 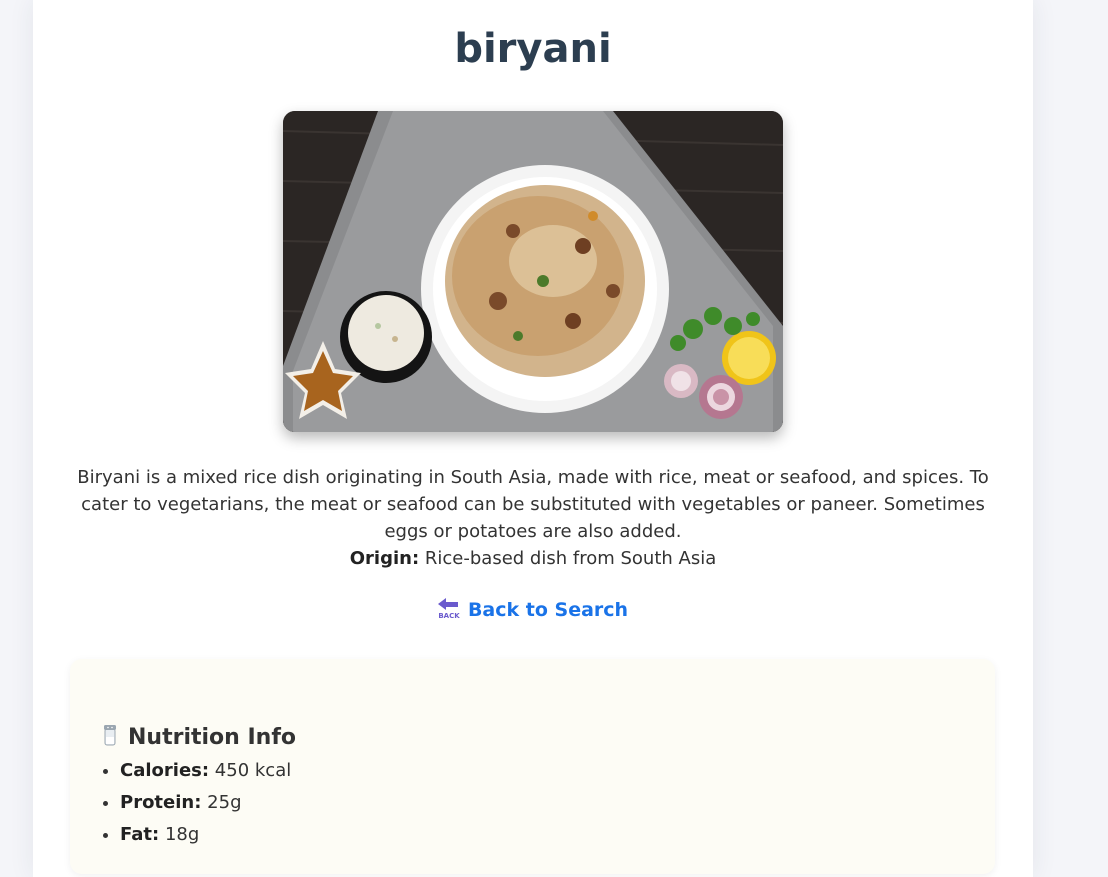 I want to click on nutrition-heading-label: Nutrition Info, so click(x=212, y=737).